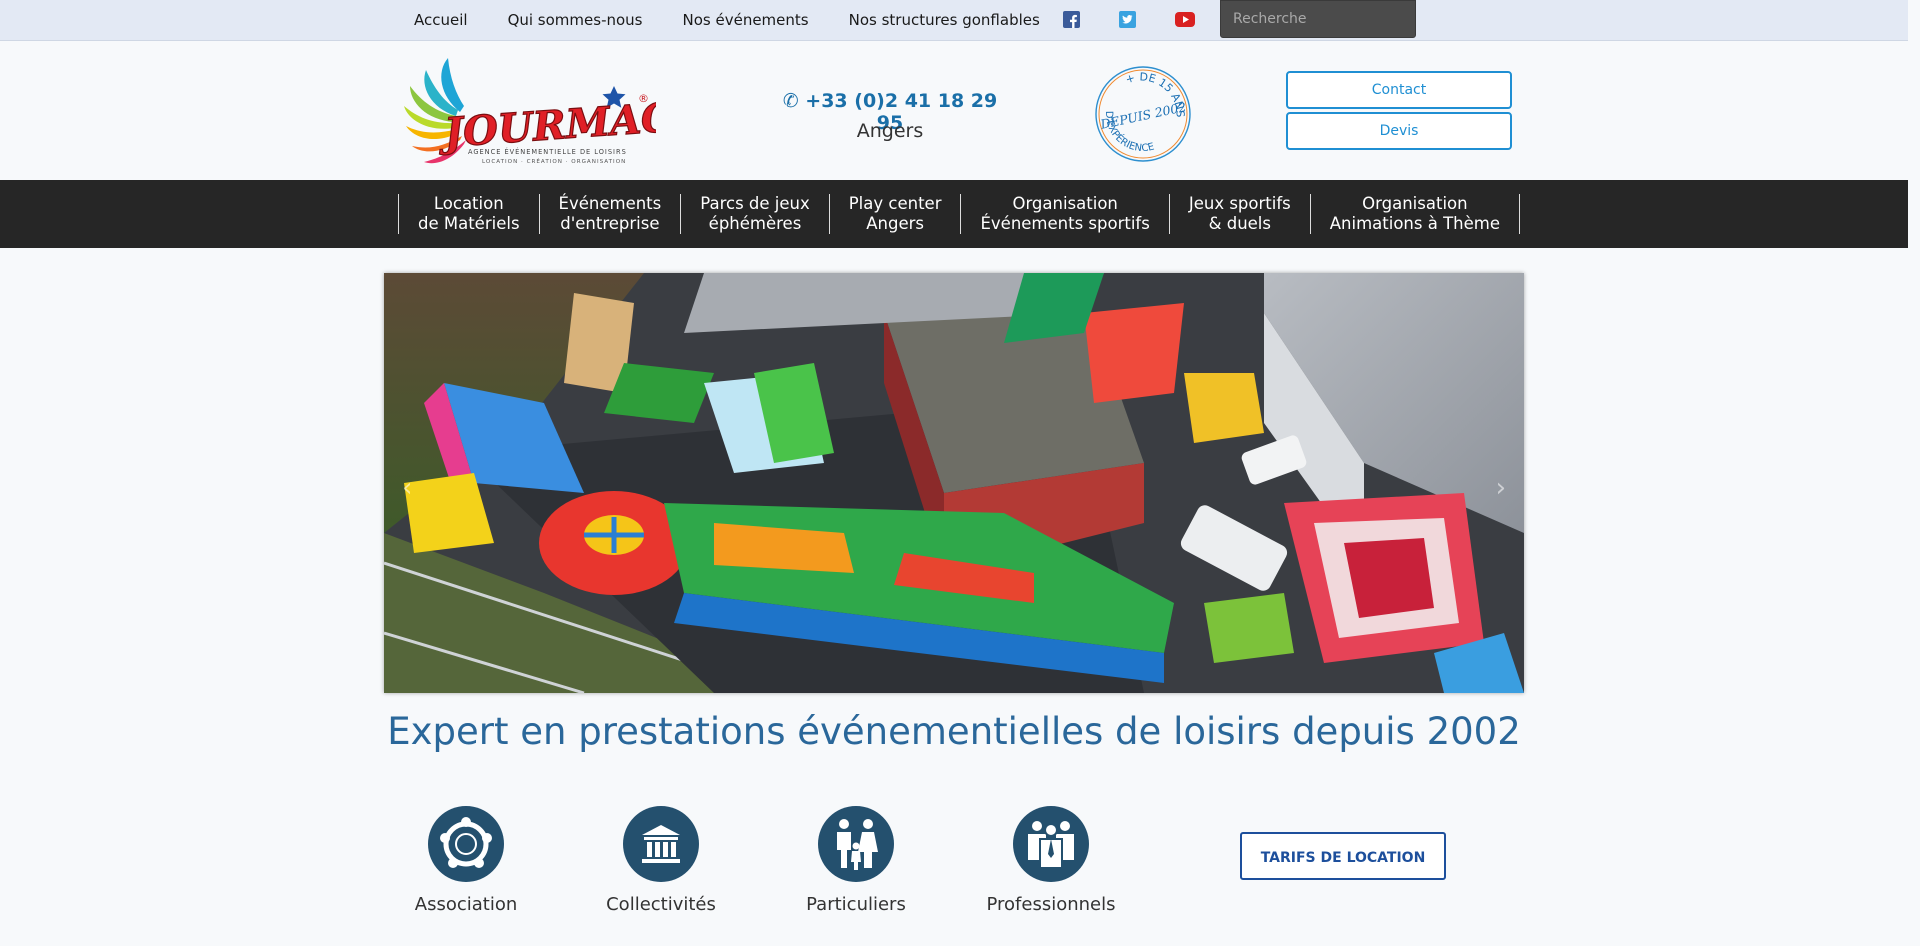 The width and height of the screenshot is (1920, 946). I want to click on audience-association: Association, so click(466, 860).